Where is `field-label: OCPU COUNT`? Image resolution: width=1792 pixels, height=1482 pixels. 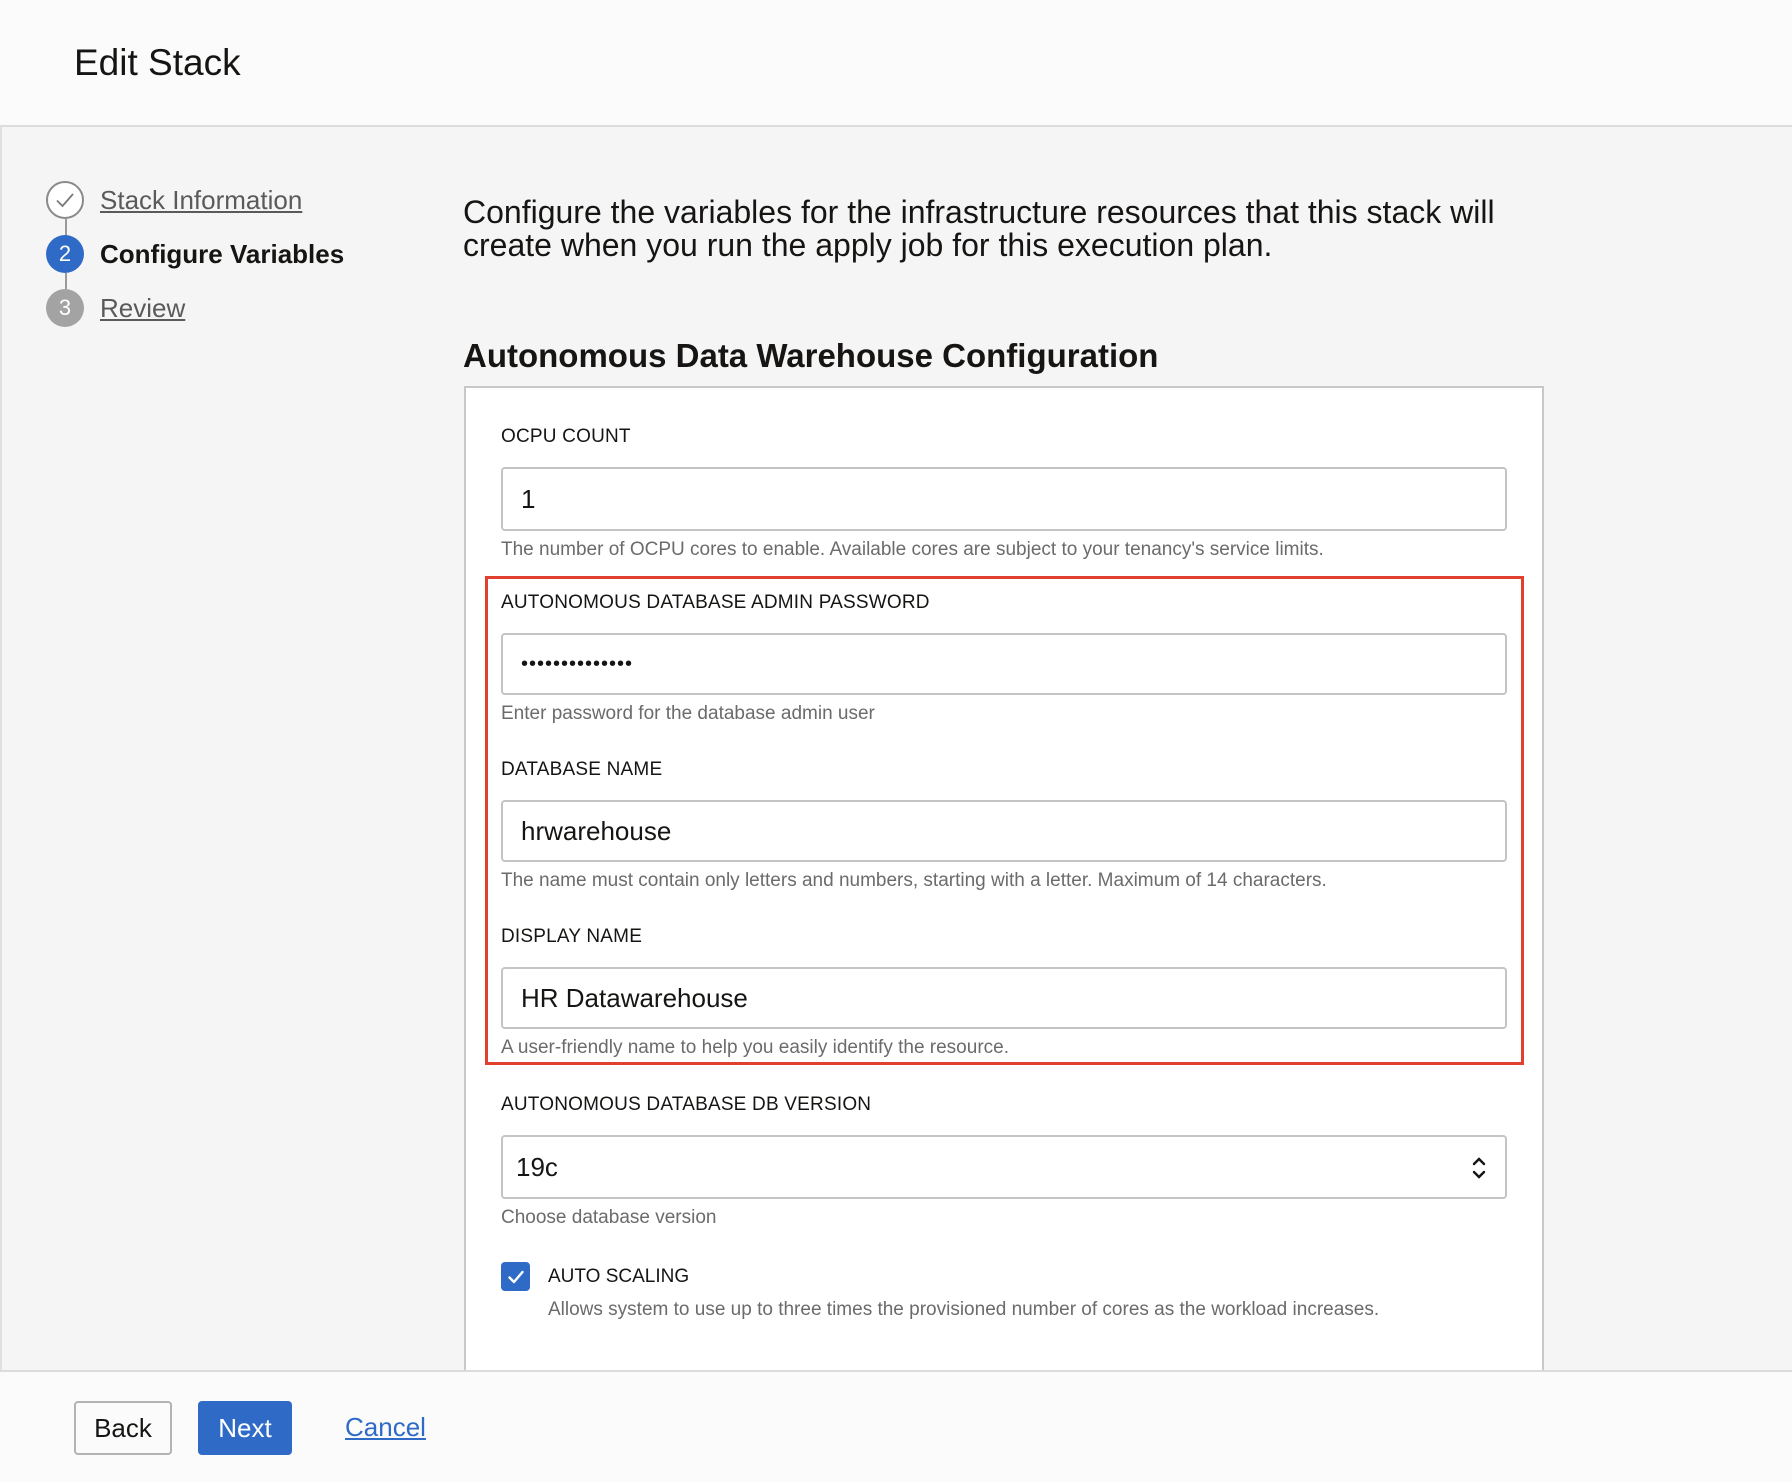 field-label: OCPU COUNT is located at coordinates (566, 436).